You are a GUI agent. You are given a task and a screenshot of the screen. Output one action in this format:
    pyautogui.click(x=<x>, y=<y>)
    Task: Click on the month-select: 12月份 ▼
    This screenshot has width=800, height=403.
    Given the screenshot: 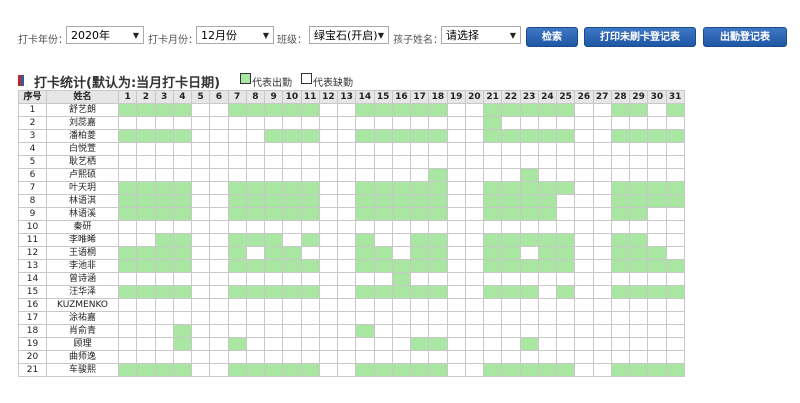 What is the action you would take?
    pyautogui.click(x=235, y=35)
    